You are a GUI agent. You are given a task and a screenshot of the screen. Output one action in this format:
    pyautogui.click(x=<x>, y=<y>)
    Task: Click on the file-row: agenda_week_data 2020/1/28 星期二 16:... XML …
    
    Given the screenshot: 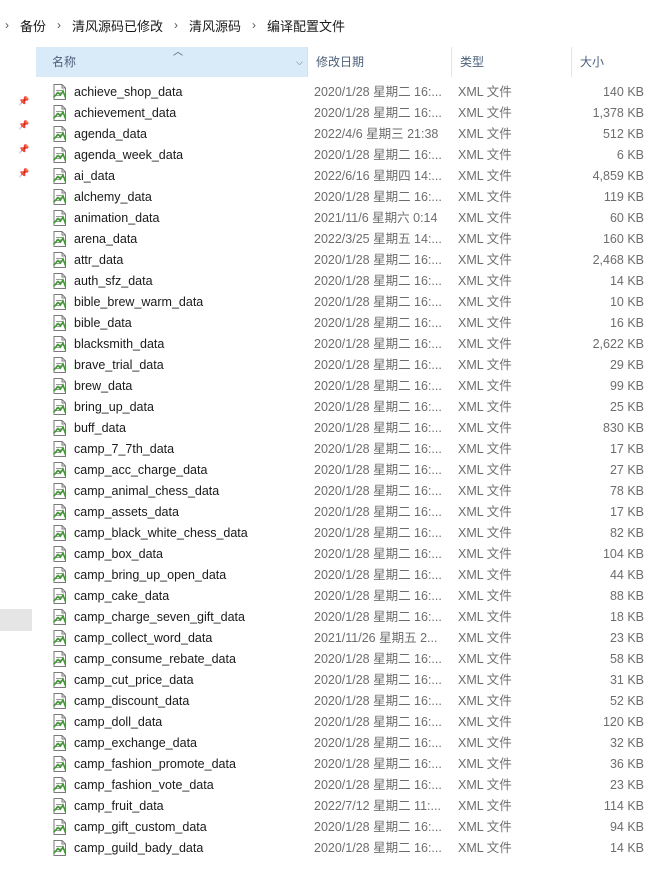 What is the action you would take?
    pyautogui.click(x=352, y=155)
    